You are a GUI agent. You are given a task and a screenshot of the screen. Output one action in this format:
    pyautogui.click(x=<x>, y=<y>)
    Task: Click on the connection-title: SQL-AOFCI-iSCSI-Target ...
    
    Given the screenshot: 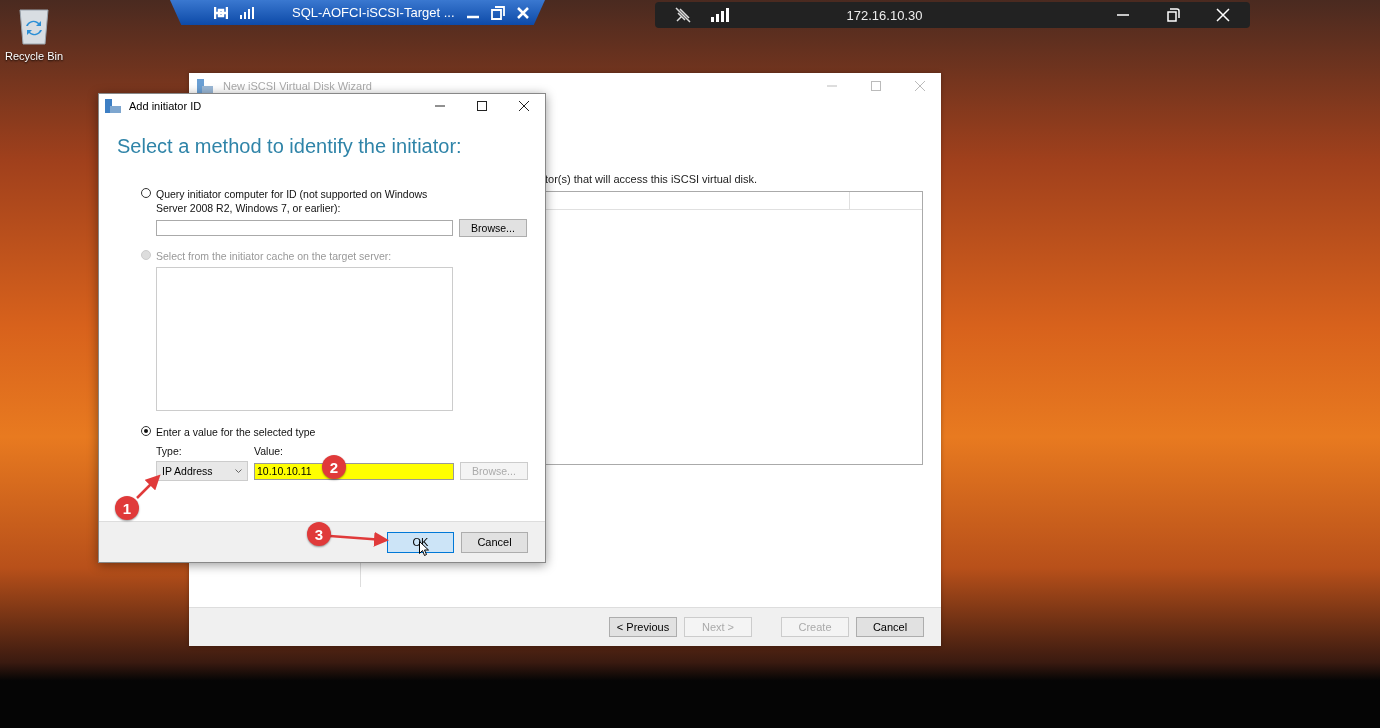 What is the action you would take?
    pyautogui.click(x=373, y=12)
    